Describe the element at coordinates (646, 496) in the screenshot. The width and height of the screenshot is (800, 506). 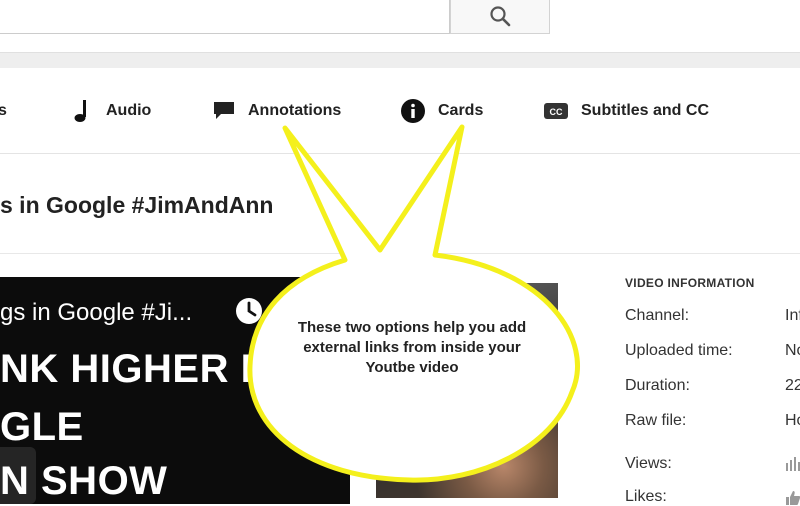
I see `info-key: Likes:` at that location.